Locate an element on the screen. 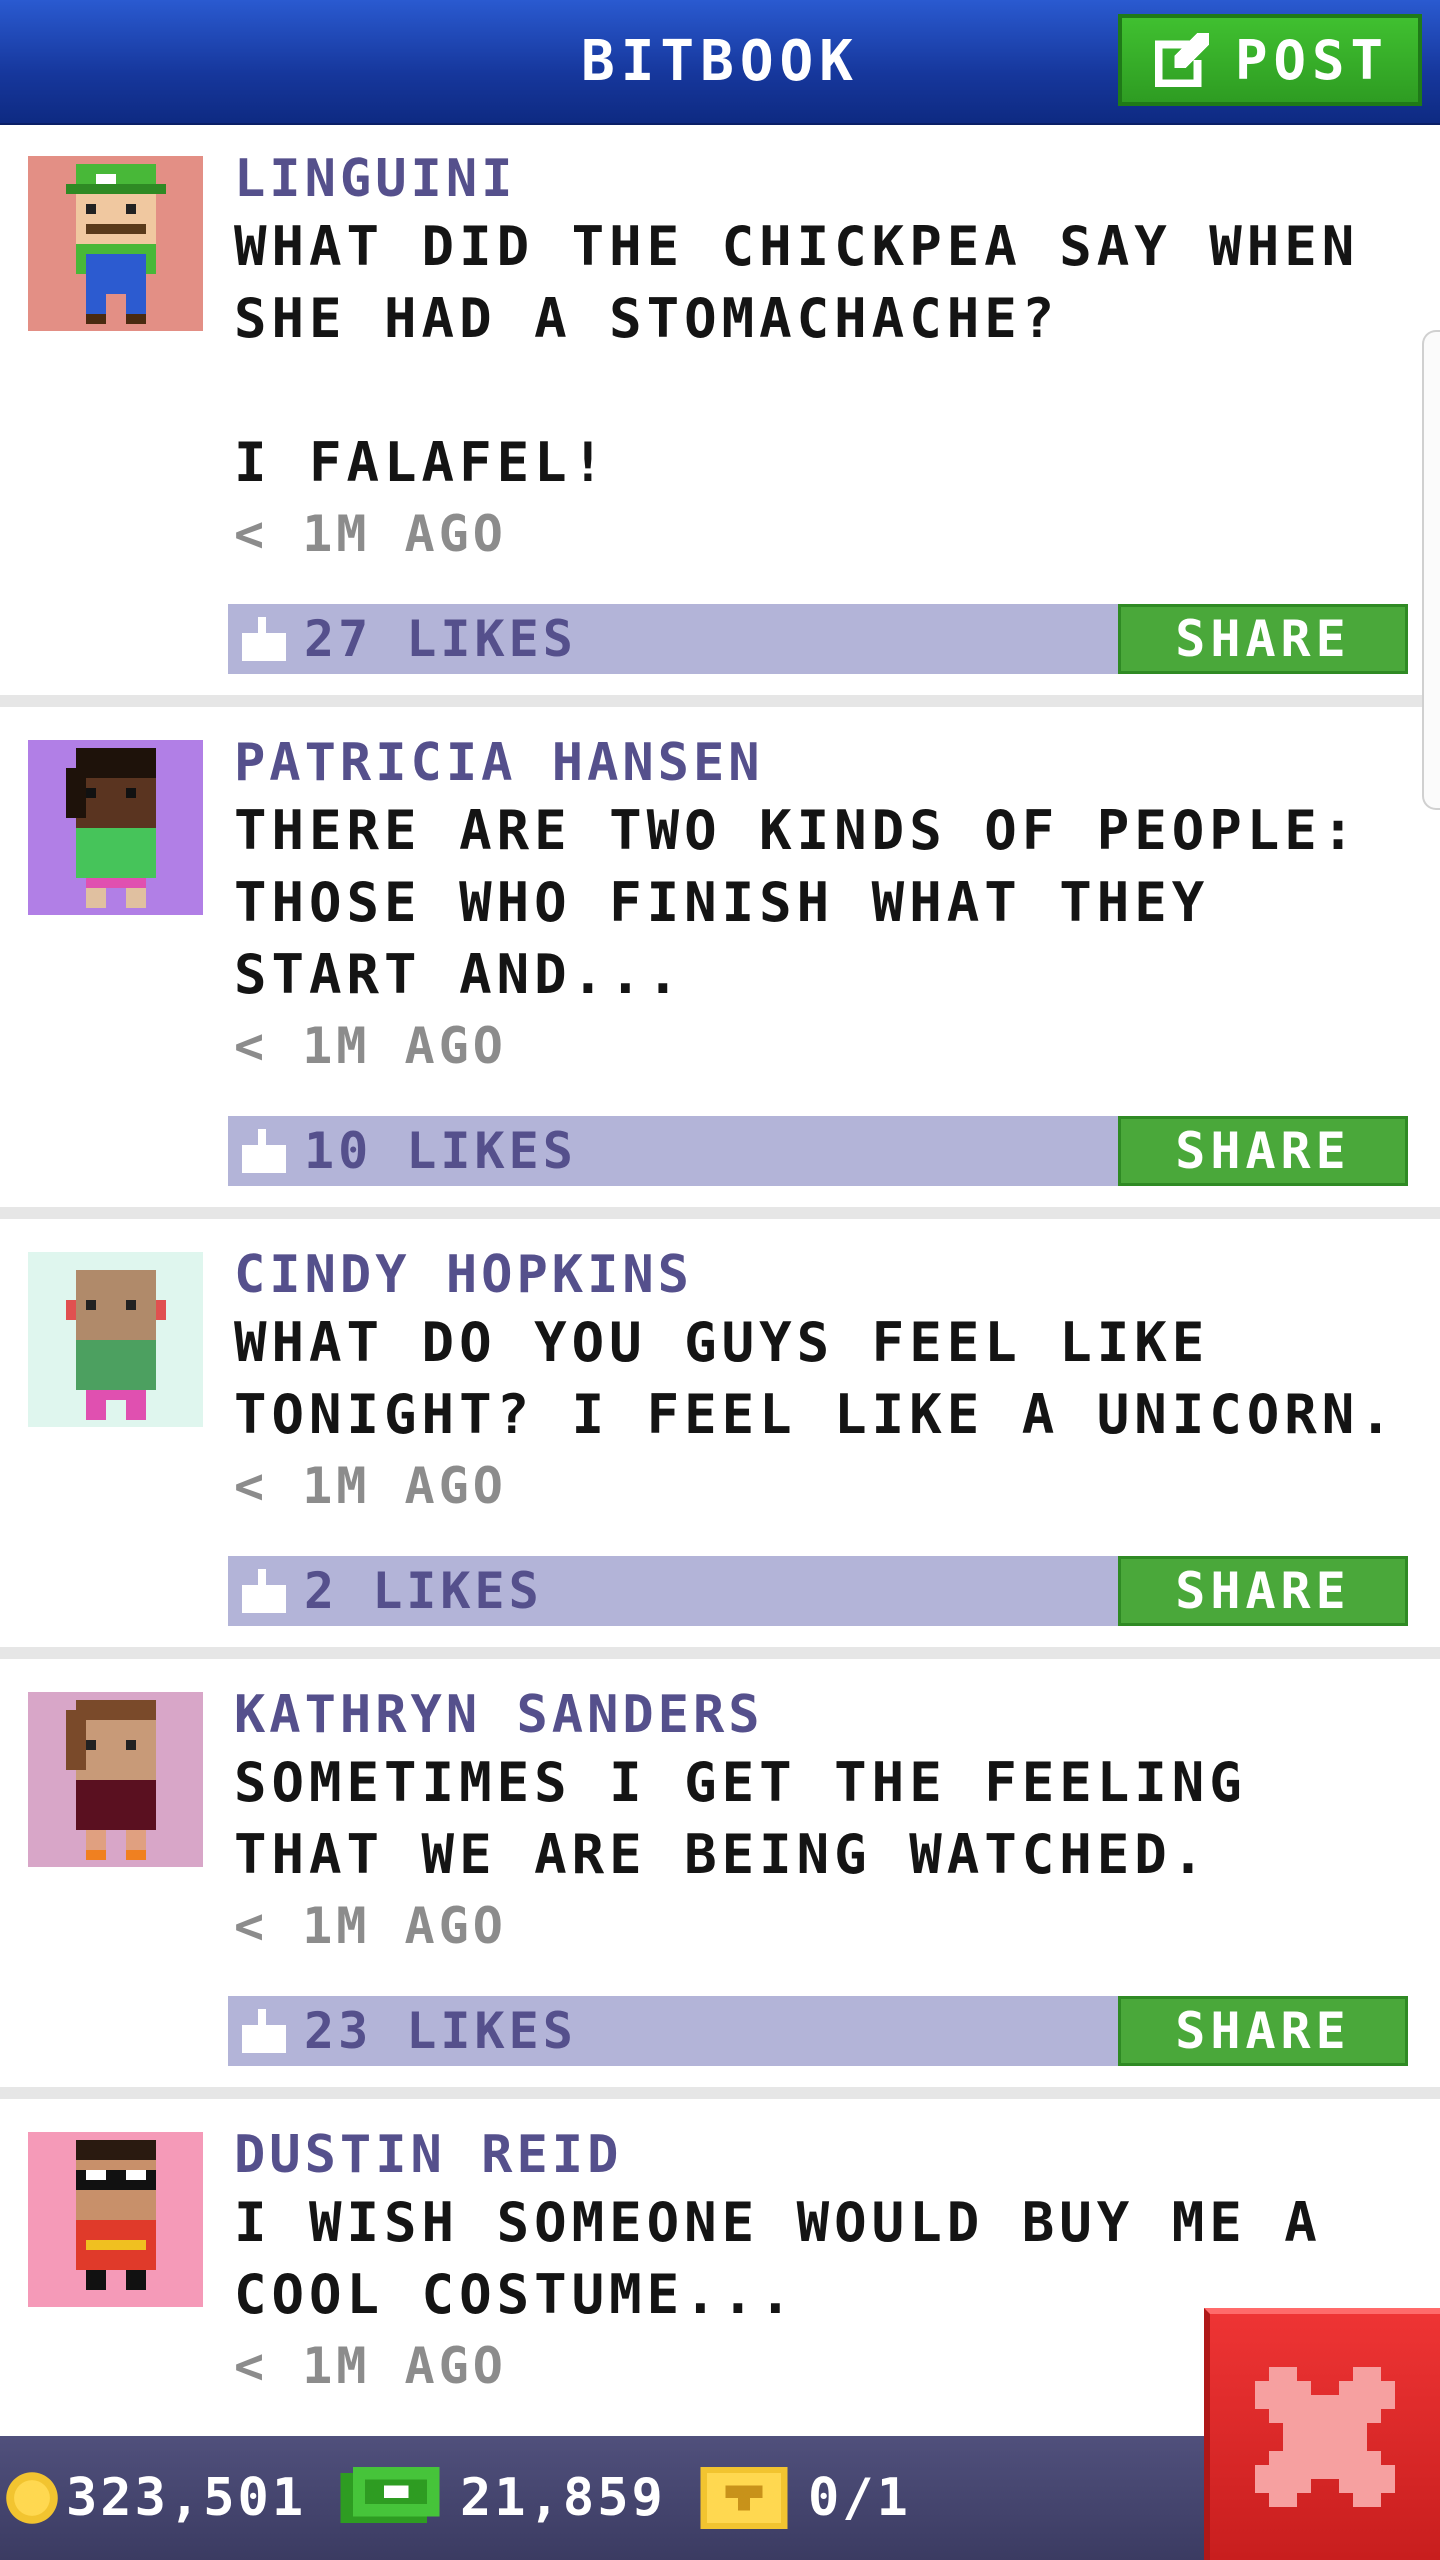 This screenshot has width=1440, height=2560. bux-value: 21,859 is located at coordinates (563, 2498).